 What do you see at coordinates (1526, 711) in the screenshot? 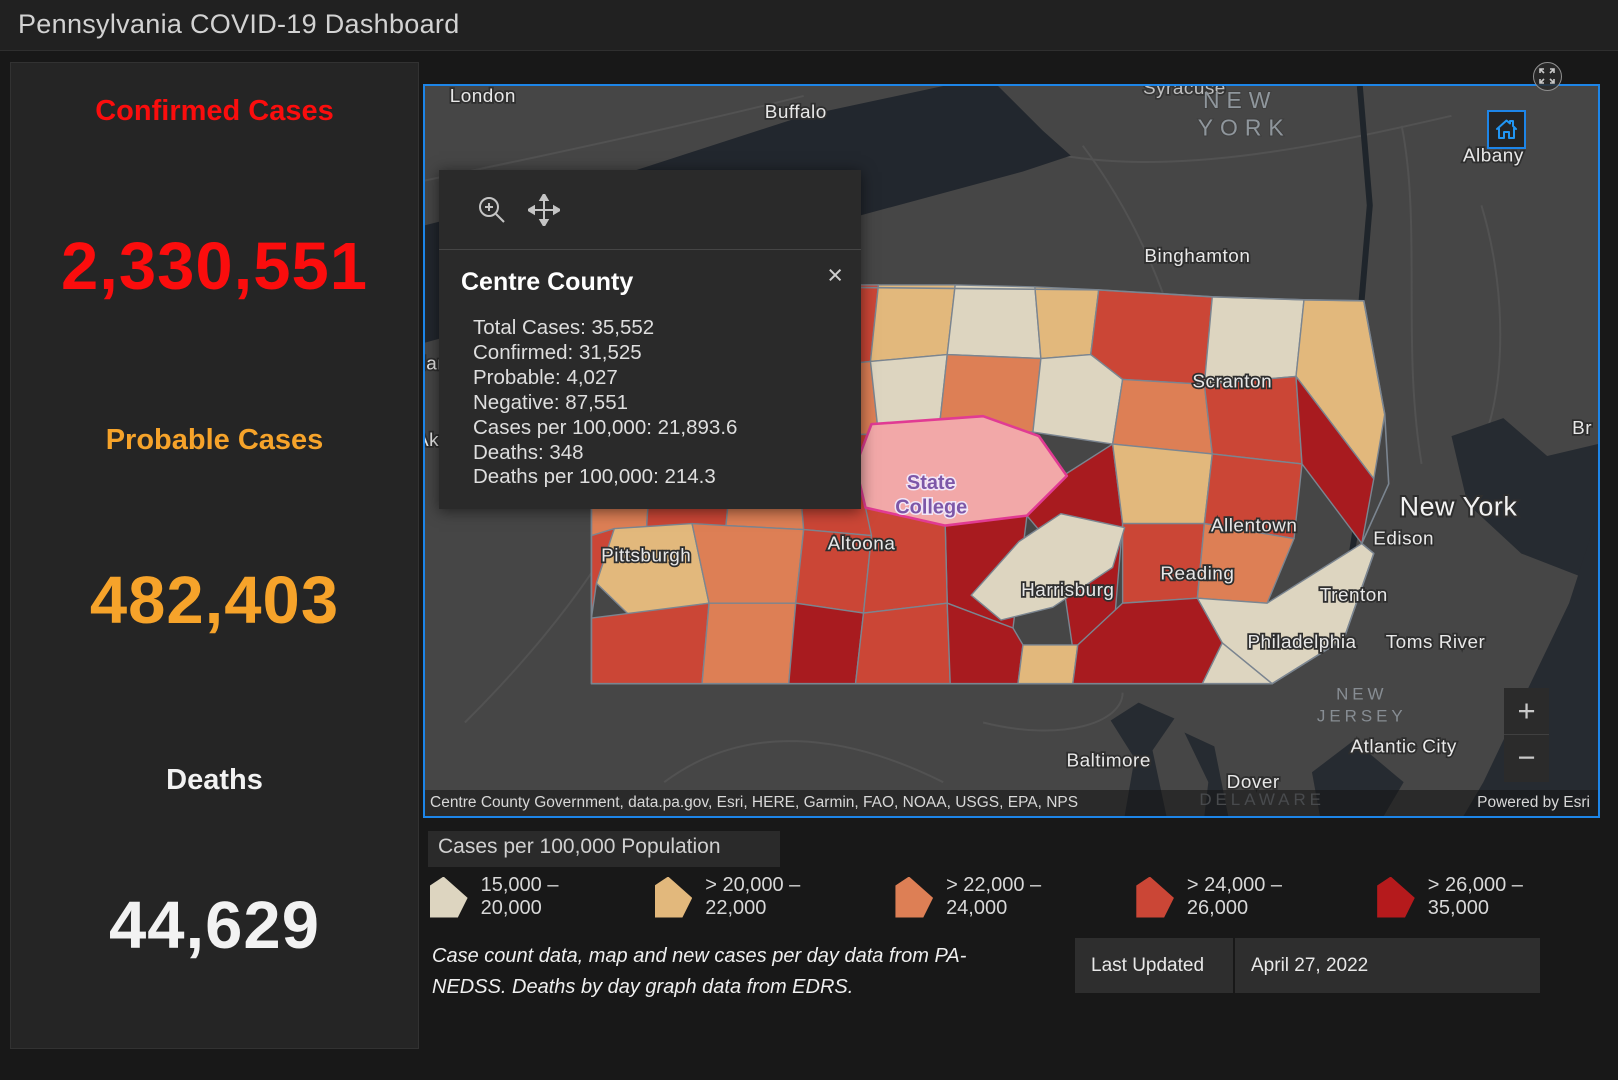
I see `zoom-in-button: +` at bounding box center [1526, 711].